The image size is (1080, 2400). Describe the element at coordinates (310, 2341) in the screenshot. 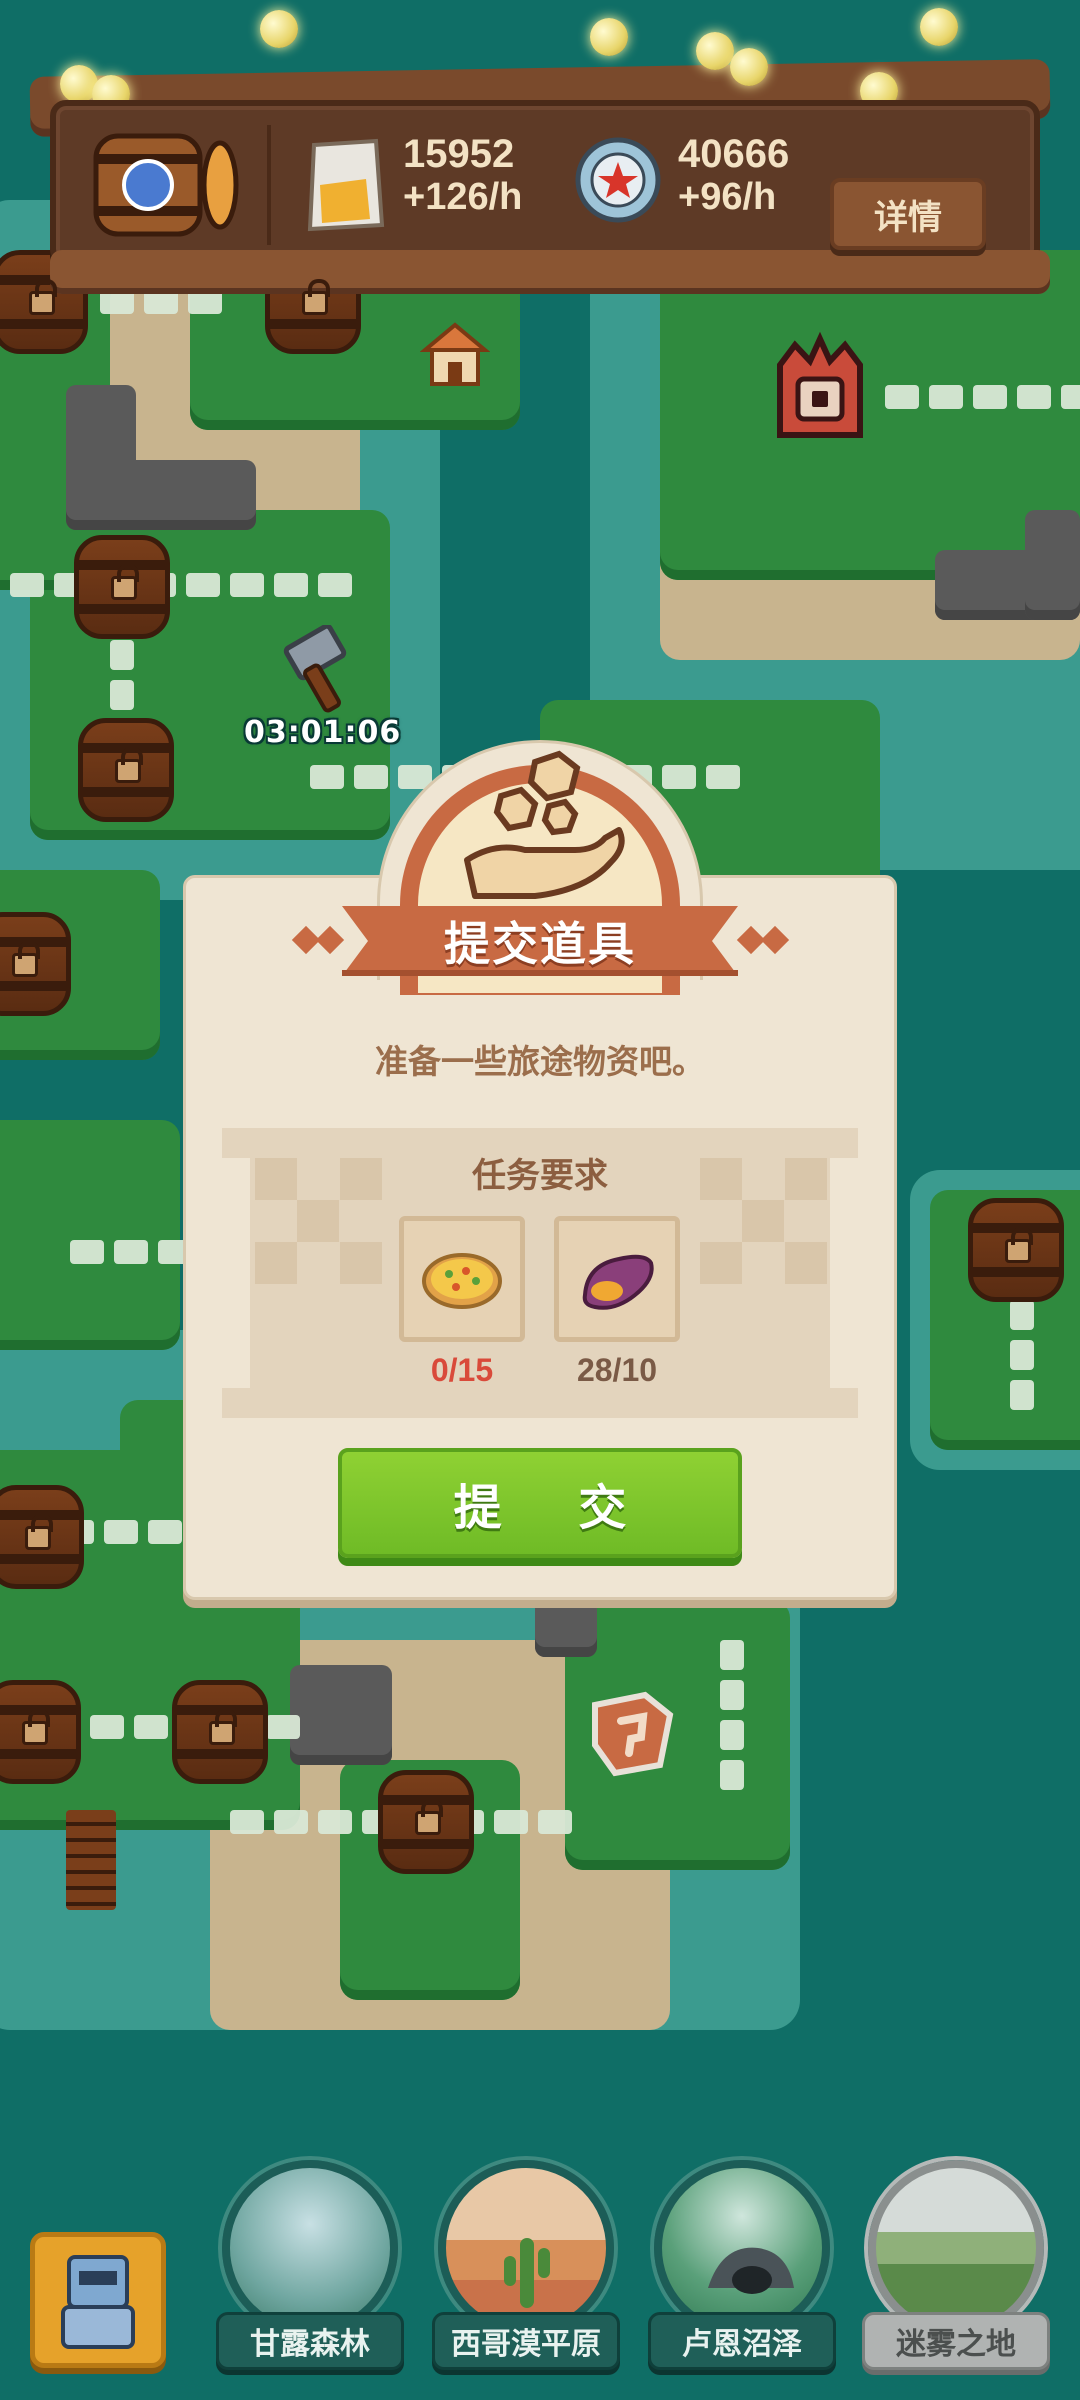

I see `region-label: 甘露森林` at that location.